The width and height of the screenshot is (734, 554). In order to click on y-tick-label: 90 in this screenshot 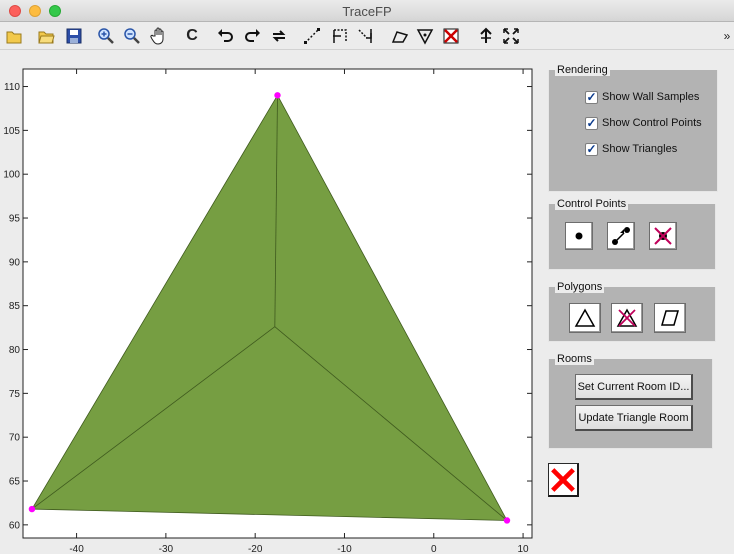, I will do `click(15, 262)`.